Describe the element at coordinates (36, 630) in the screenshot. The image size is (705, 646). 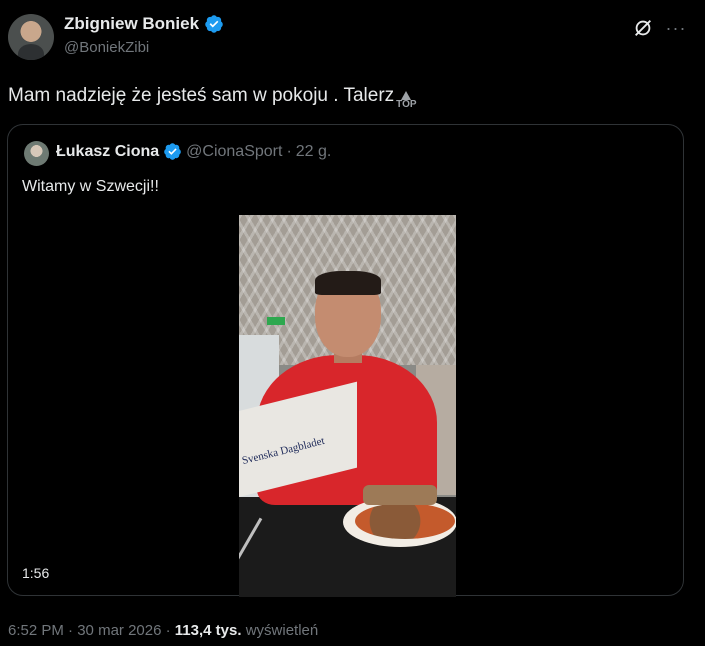
I see `tweet-time: 6:52 PM` at that location.